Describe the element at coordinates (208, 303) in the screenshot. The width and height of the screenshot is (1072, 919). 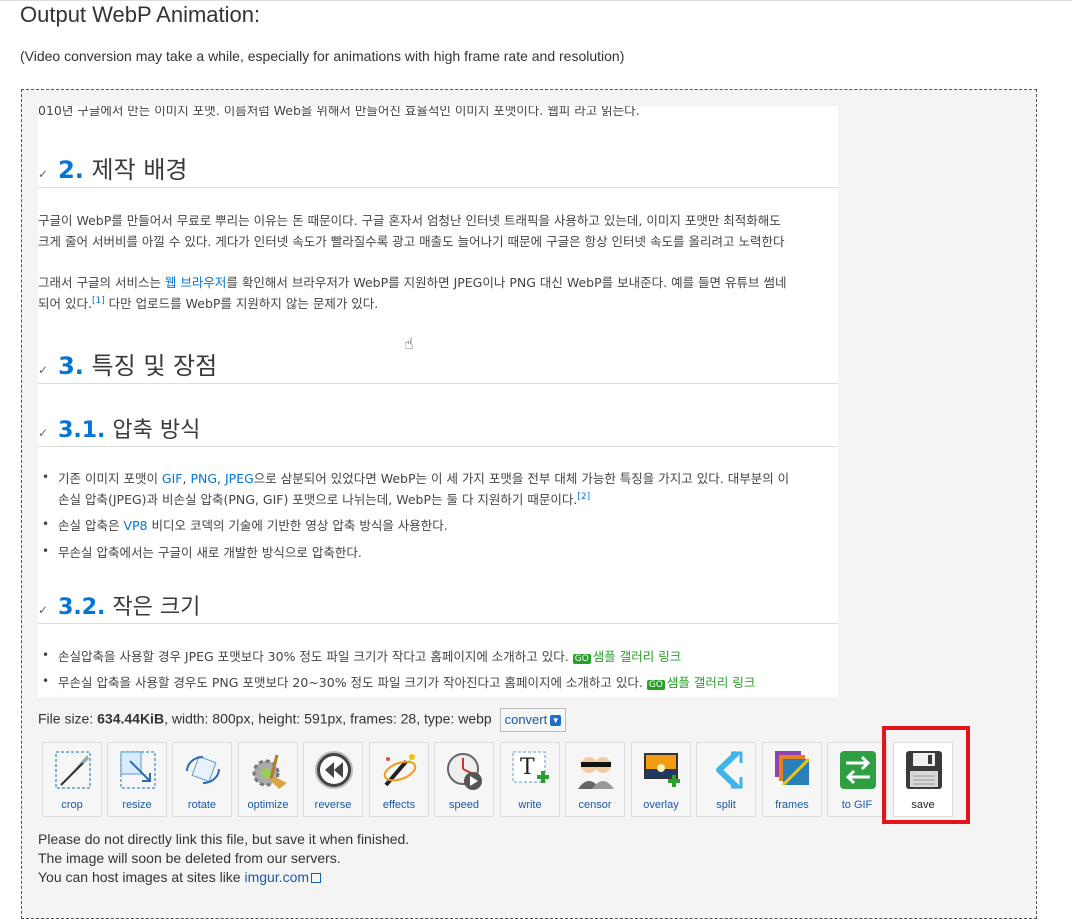
I see `preview-paragraph: 되어 있다.[1] 다만 업로드를 WebP를 지원하지 않는 문제가 있다.` at that location.